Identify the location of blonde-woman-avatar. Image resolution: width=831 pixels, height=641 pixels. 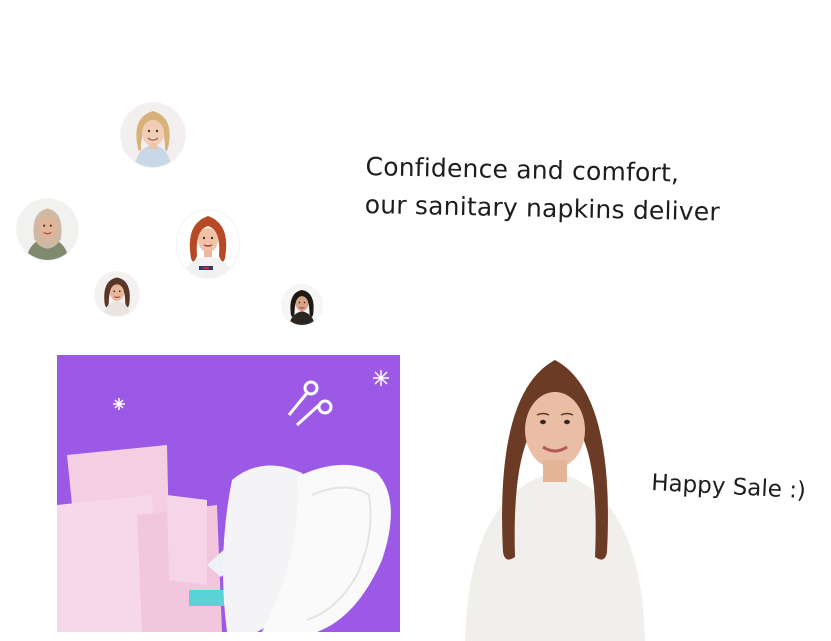
(153, 135).